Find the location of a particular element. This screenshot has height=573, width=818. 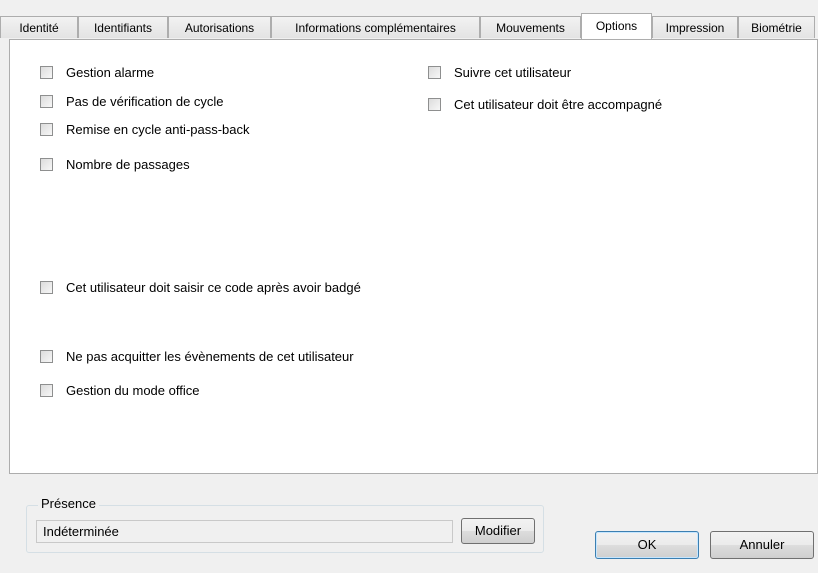

presence-legend: Présence is located at coordinates (68, 503).